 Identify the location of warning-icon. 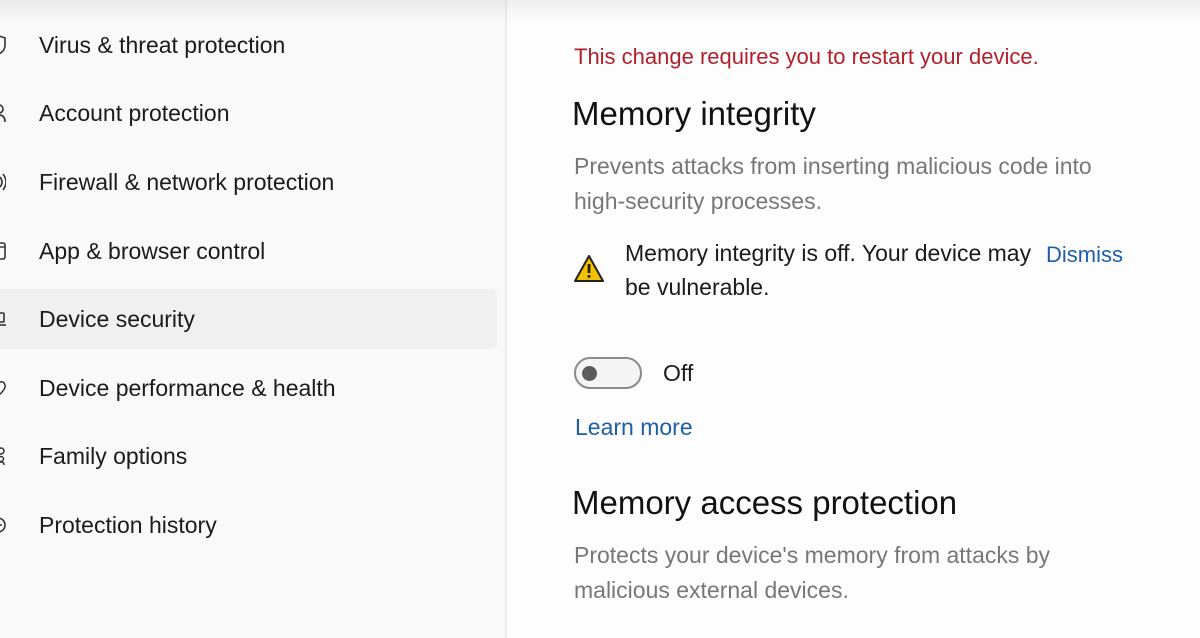
(589, 269).